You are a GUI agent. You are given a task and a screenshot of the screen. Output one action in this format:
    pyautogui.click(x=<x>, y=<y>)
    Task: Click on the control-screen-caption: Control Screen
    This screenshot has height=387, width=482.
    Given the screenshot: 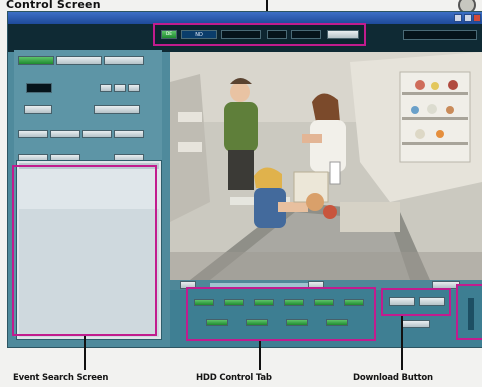 What is the action you would take?
    pyautogui.click(x=53, y=5)
    